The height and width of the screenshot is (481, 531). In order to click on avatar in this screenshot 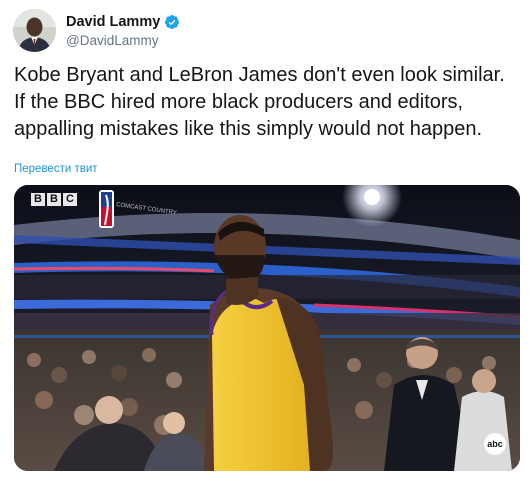, I will do `click(34, 30)`.